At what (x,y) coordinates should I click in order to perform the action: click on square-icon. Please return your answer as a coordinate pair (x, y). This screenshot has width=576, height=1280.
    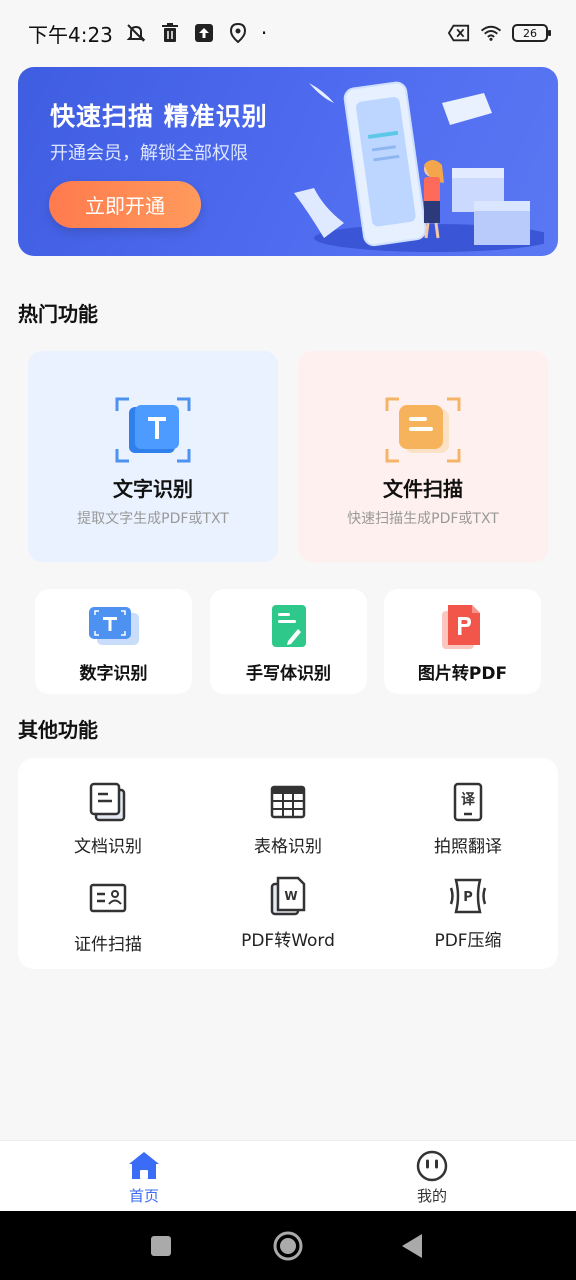
    Looking at the image, I should click on (161, 1246).